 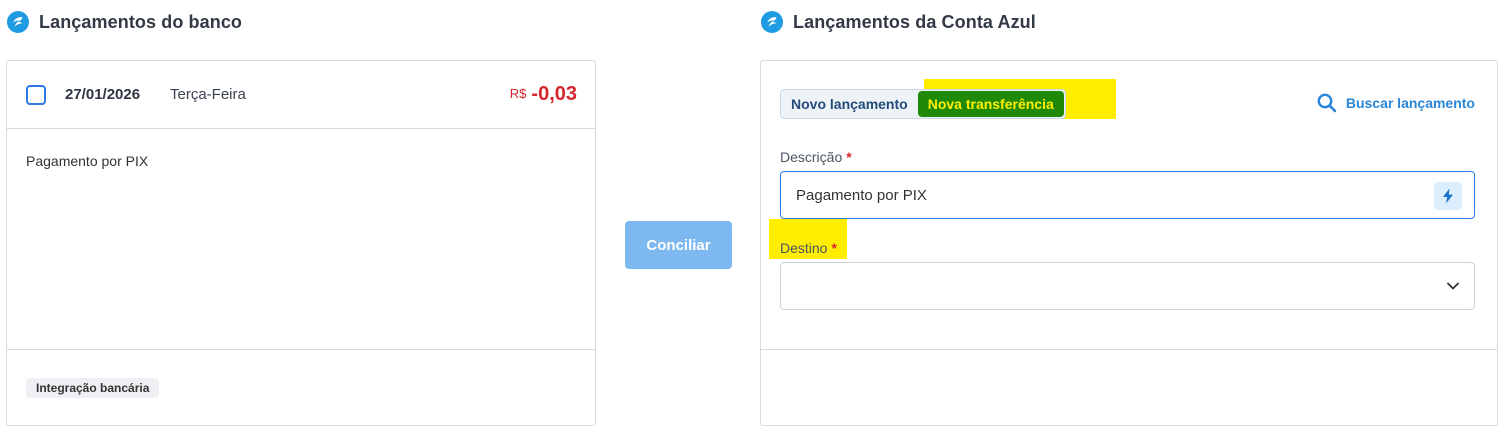 I want to click on destino-label: Destino *, so click(x=808, y=248).